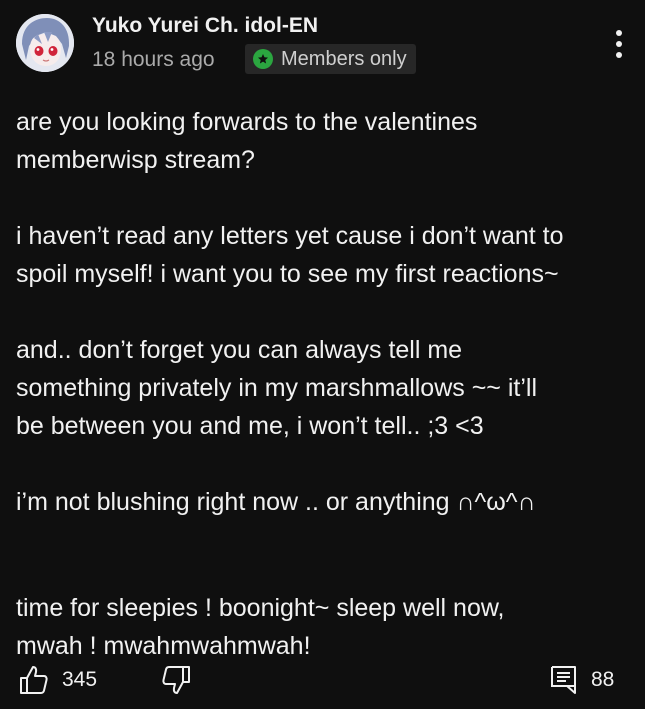 This screenshot has height=709, width=645. What do you see at coordinates (263, 59) in the screenshot?
I see `star-badge-icon` at bounding box center [263, 59].